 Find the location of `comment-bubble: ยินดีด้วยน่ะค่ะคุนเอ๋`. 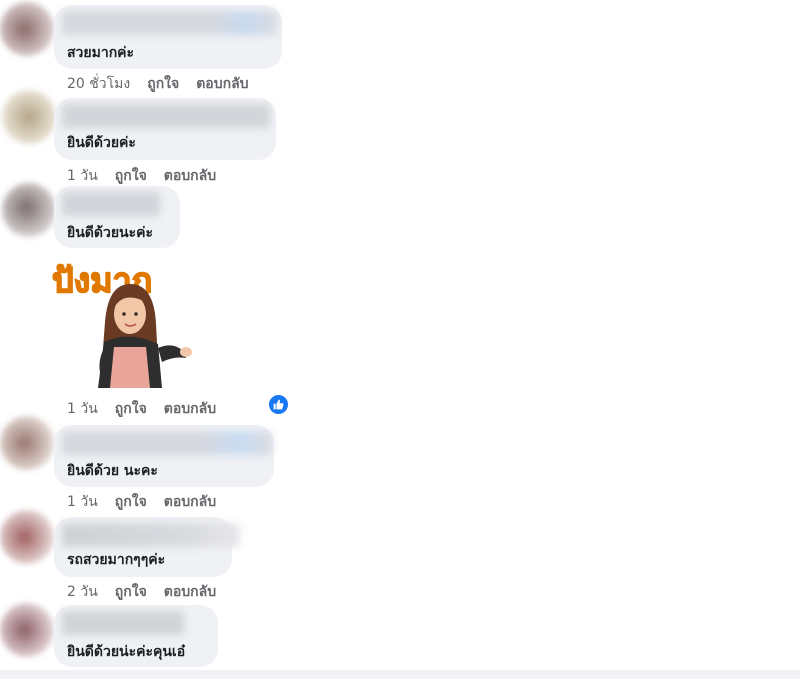

comment-bubble: ยินดีด้วยน่ะค่ะคุนเอ๋ is located at coordinates (136, 636).